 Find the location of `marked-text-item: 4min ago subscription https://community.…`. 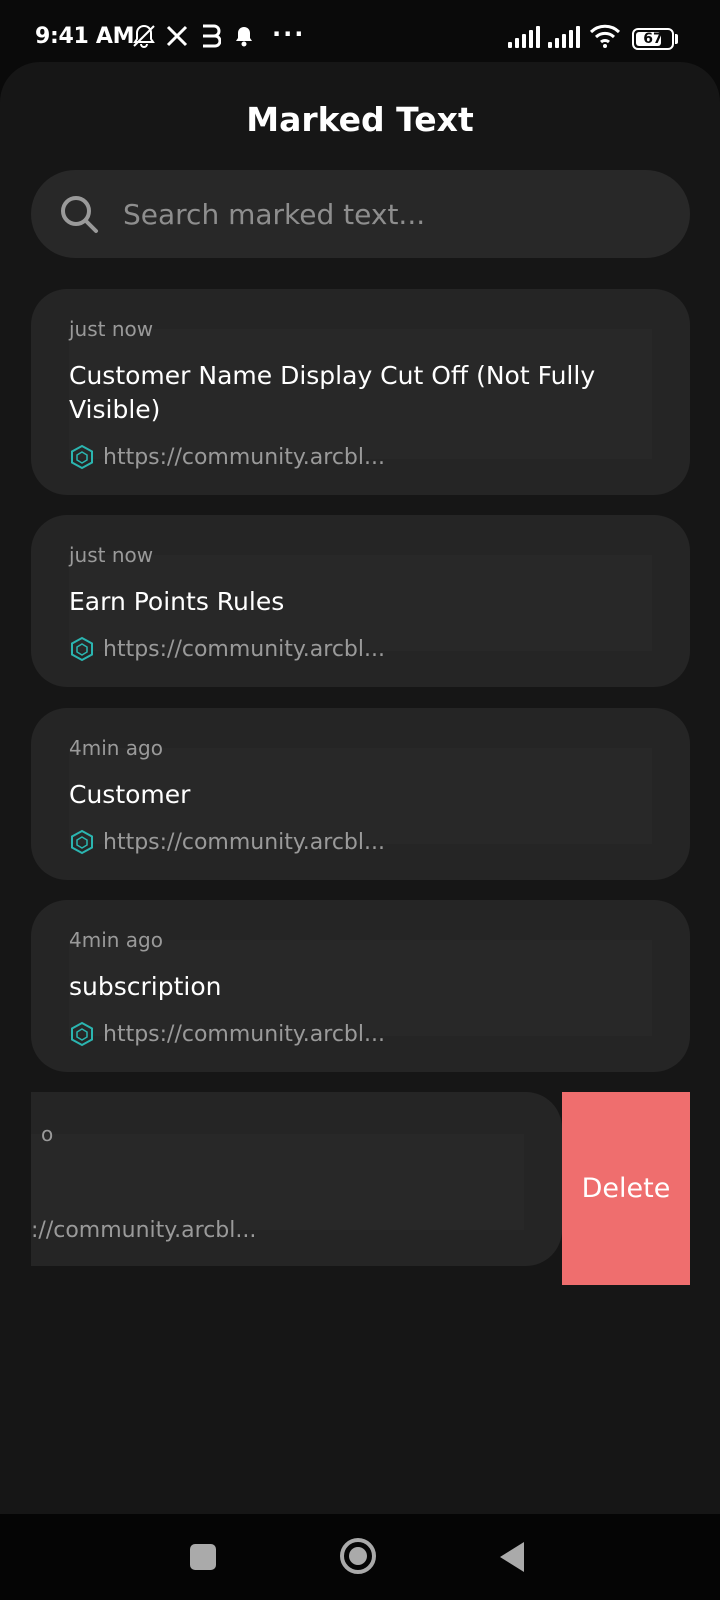

marked-text-item: 4min ago subscription https://community.… is located at coordinates (360, 986).